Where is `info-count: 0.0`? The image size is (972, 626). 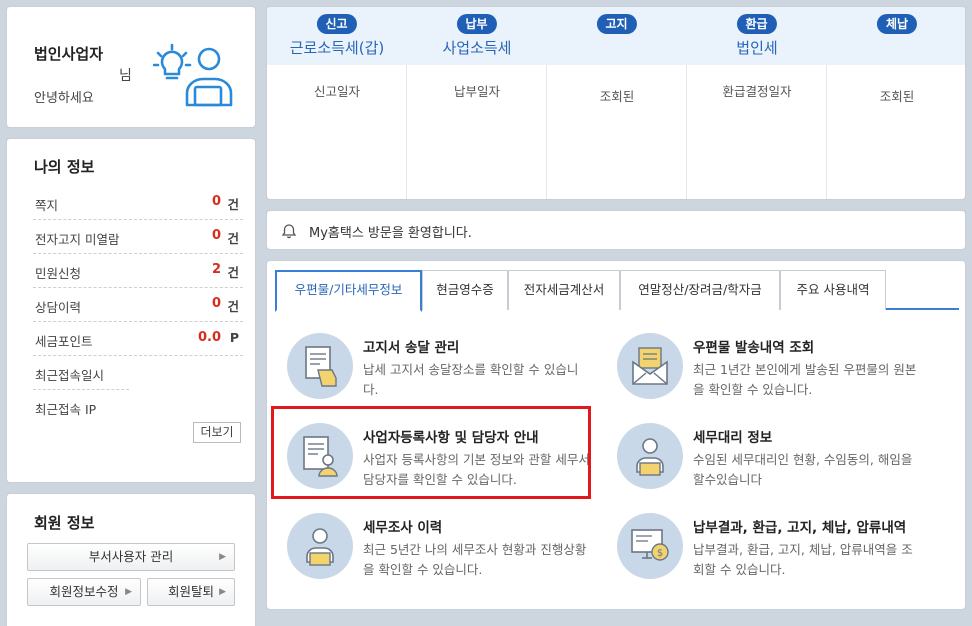 info-count: 0.0 is located at coordinates (209, 337).